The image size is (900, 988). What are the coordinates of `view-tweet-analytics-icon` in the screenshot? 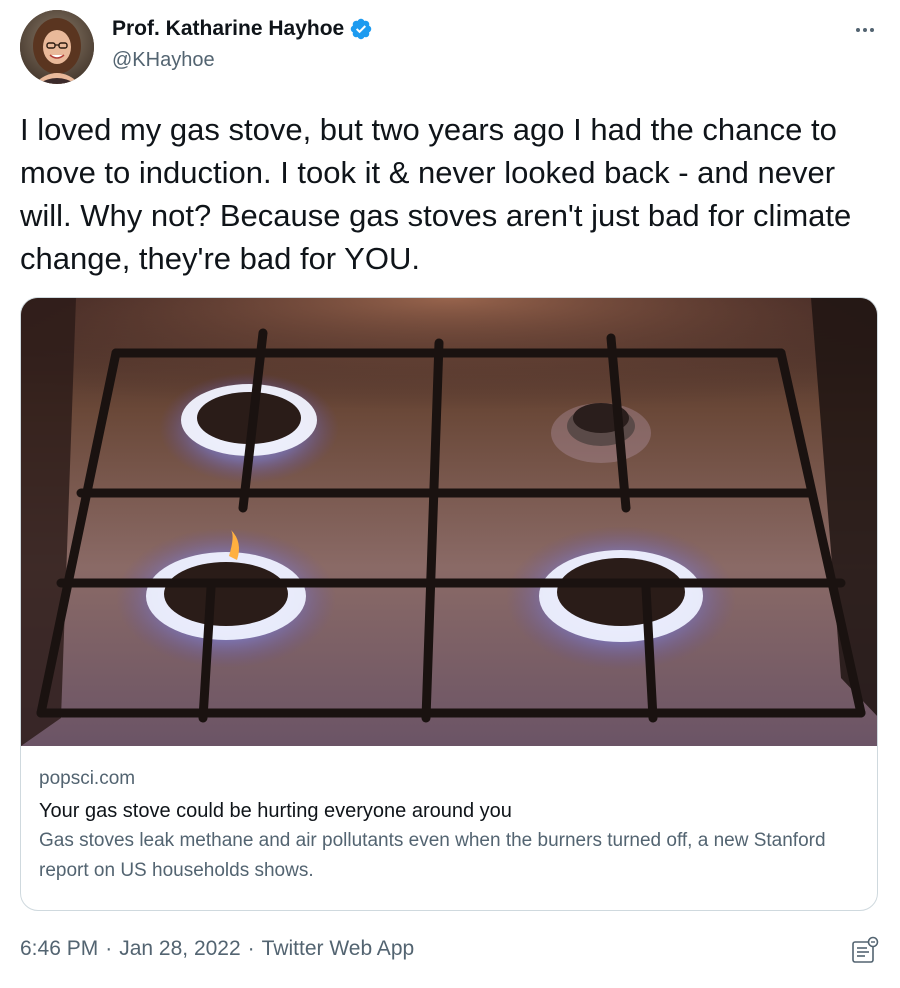 It's located at (865, 951).